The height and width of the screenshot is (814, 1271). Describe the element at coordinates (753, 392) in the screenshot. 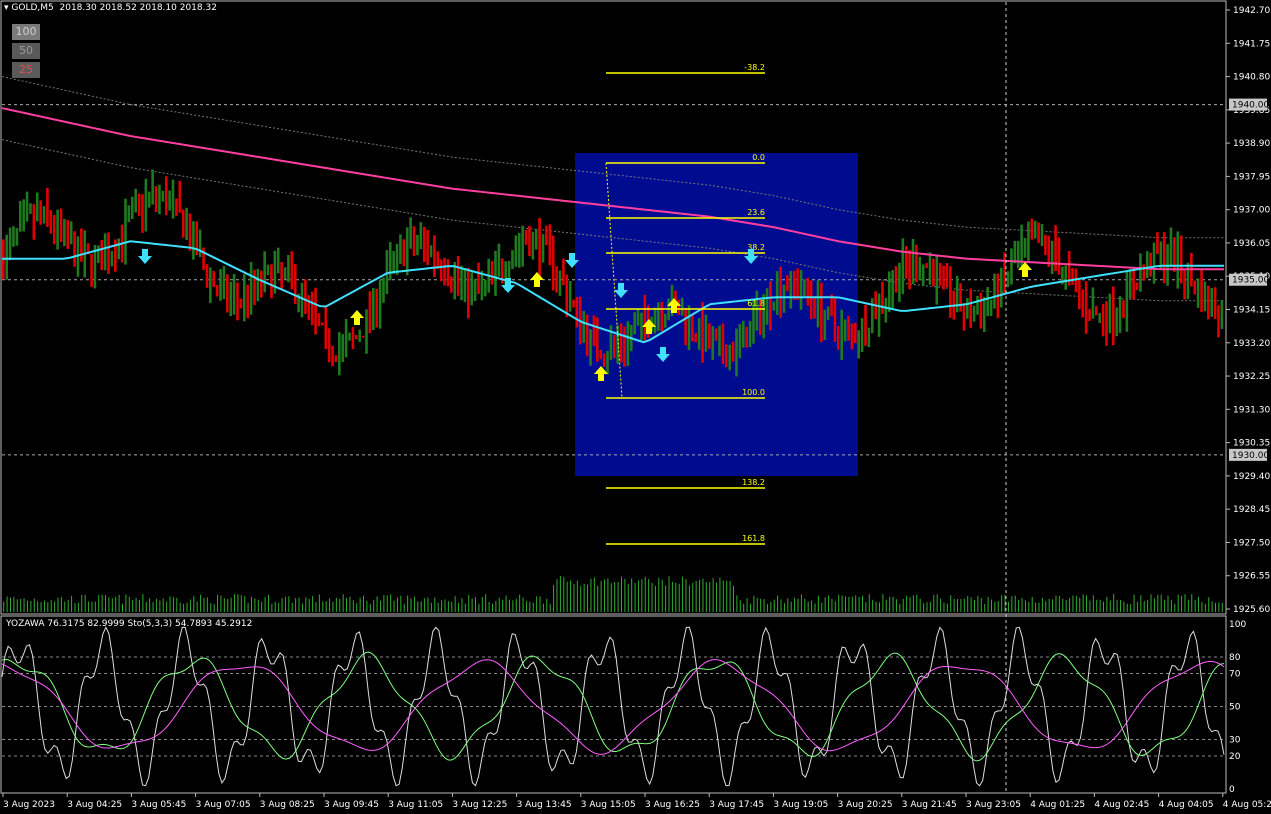

I see `fib-level-label: 100.0` at that location.